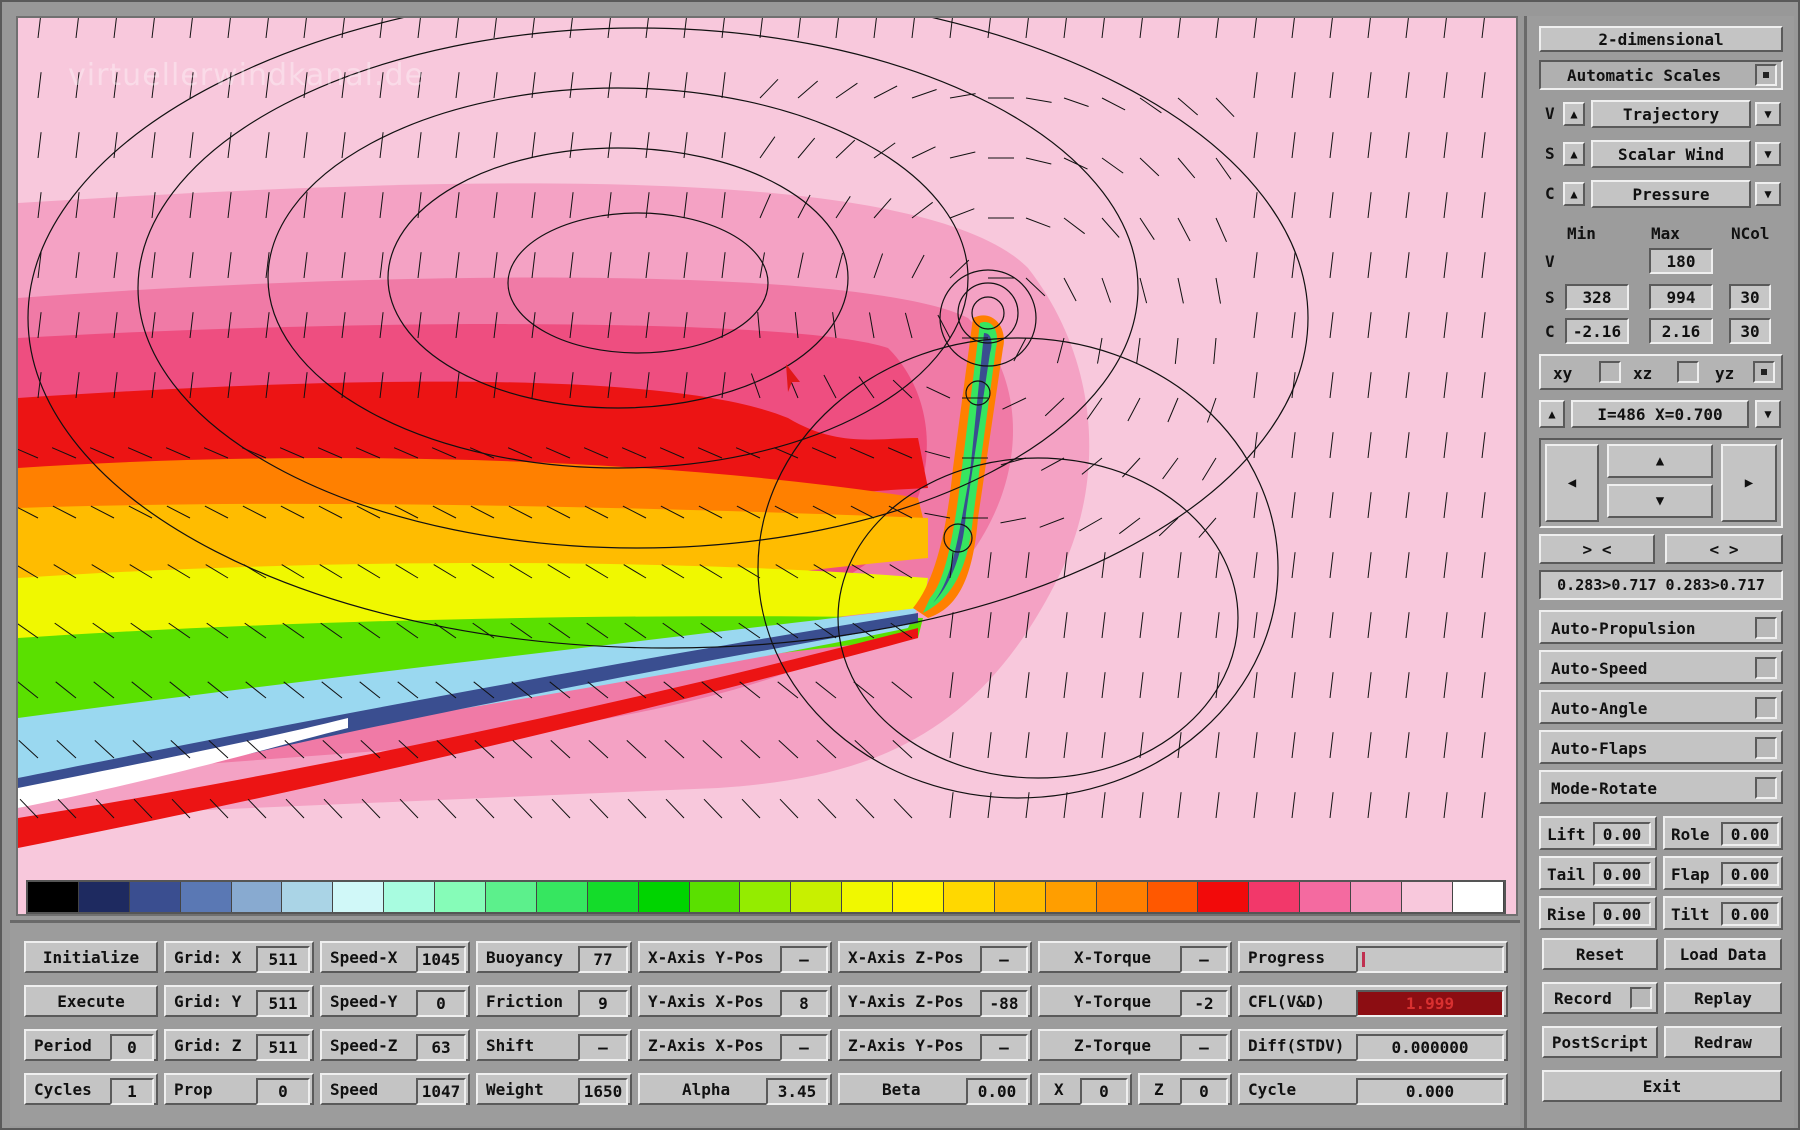 The image size is (1800, 1130). What do you see at coordinates (1750, 331) in the screenshot?
I see `c-ncol-field: 30` at bounding box center [1750, 331].